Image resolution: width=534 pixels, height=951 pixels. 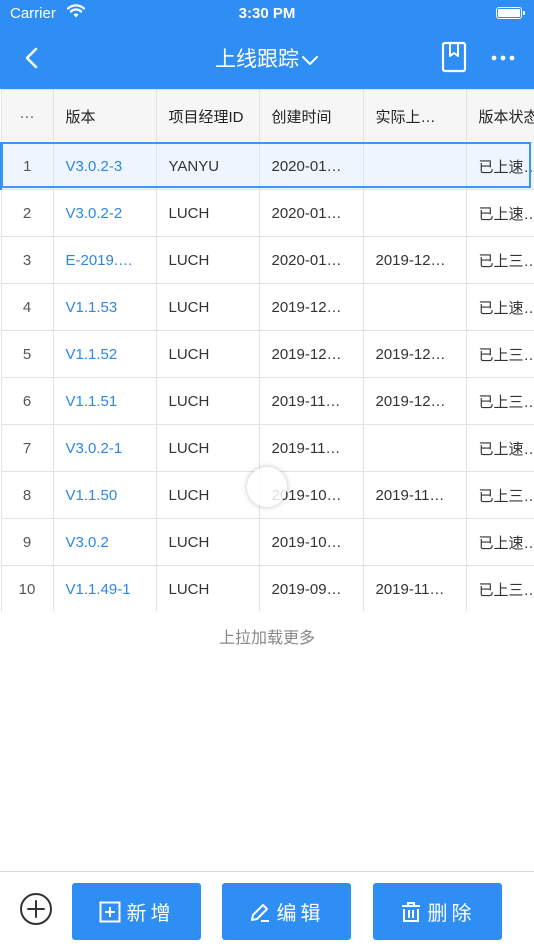 I want to click on more-icon, so click(x=503, y=58).